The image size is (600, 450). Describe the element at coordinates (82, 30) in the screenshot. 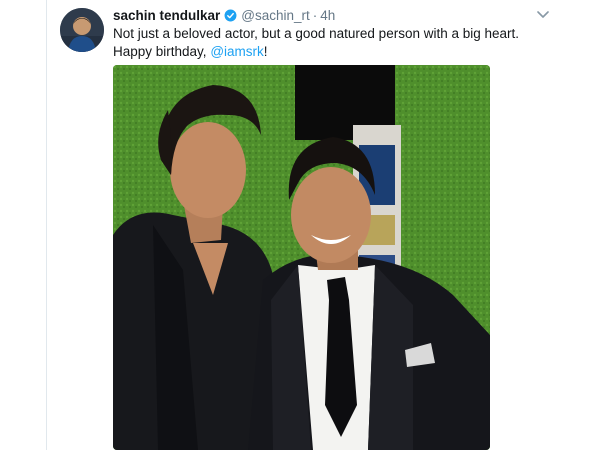

I see `avatar` at that location.